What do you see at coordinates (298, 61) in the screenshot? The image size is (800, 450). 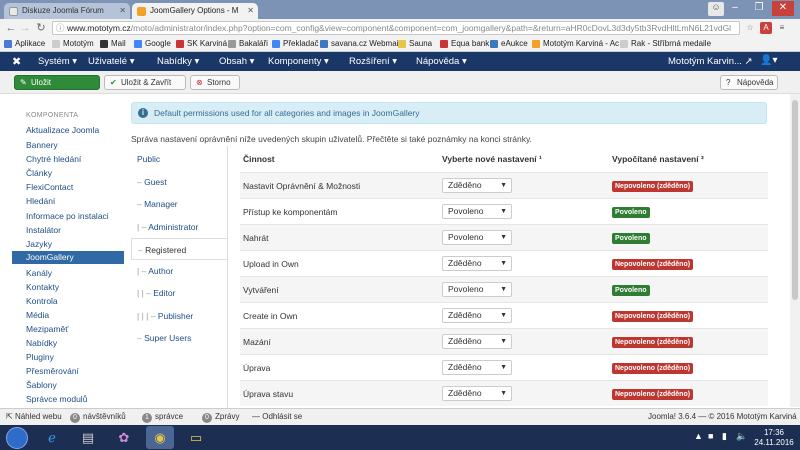 I see `menu-components: Komponenty ▾` at bounding box center [298, 61].